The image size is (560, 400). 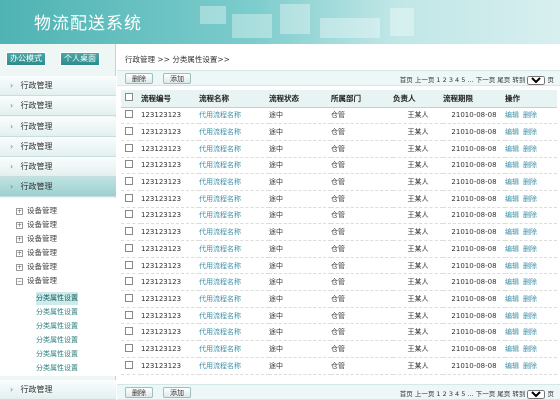 What do you see at coordinates (139, 78) in the screenshot?
I see `delete-button: 删除` at bounding box center [139, 78].